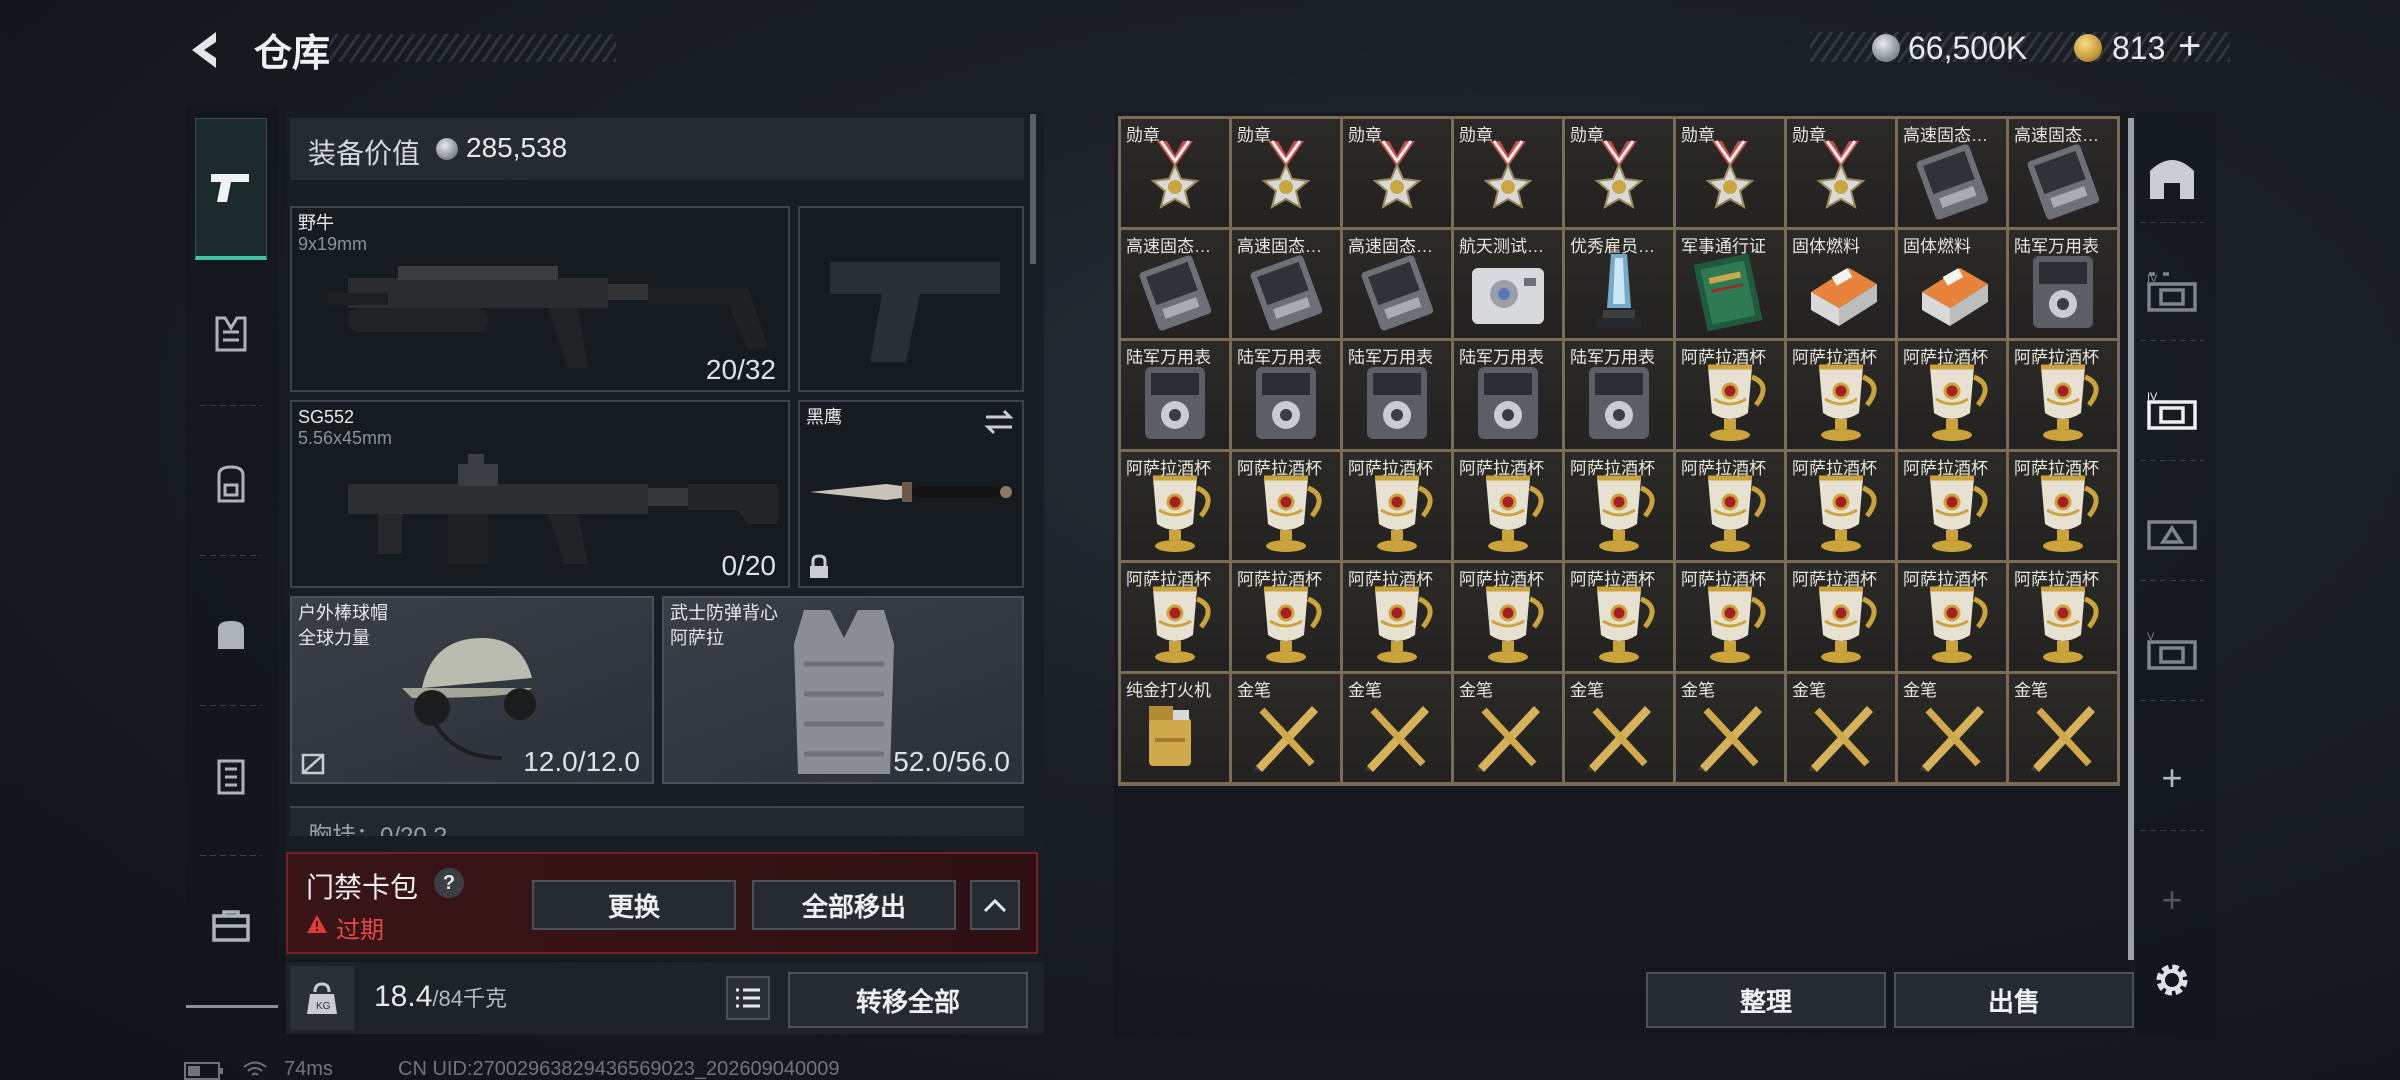 This screenshot has width=2400, height=1080. Describe the element at coordinates (1175, 728) in the screenshot. I see `inventory-item: 纯金打火机` at that location.